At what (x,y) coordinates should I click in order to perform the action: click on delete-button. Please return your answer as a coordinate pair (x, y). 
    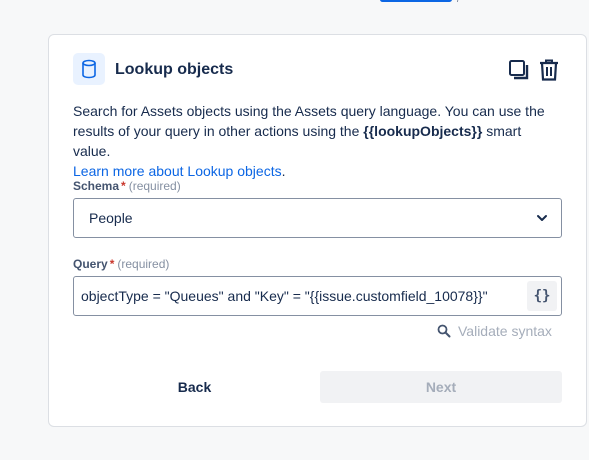
    Looking at the image, I should click on (549, 70).